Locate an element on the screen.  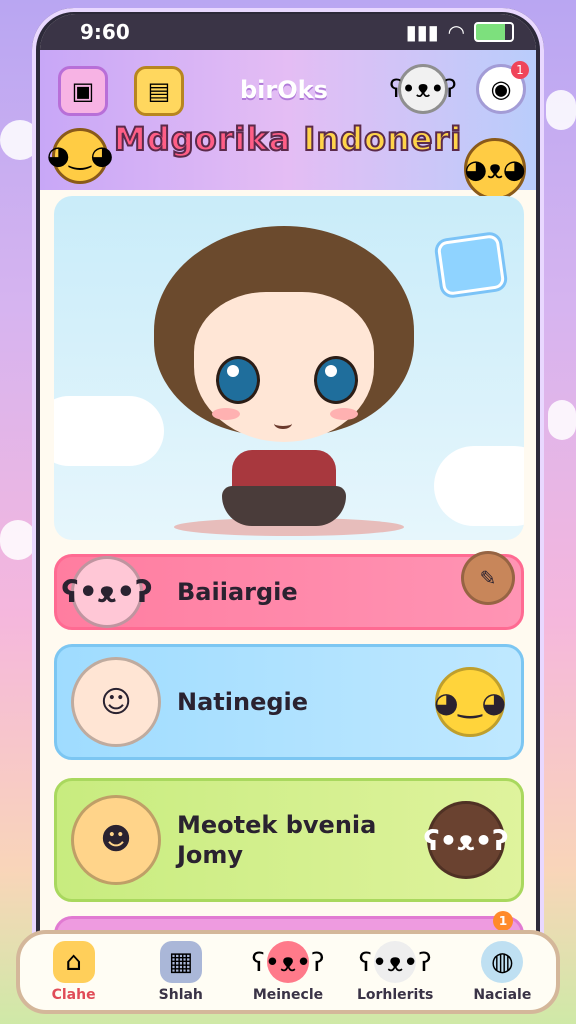
bear-white-icon: ʕ•ᴥ•ʔ is located at coordinates (395, 962).